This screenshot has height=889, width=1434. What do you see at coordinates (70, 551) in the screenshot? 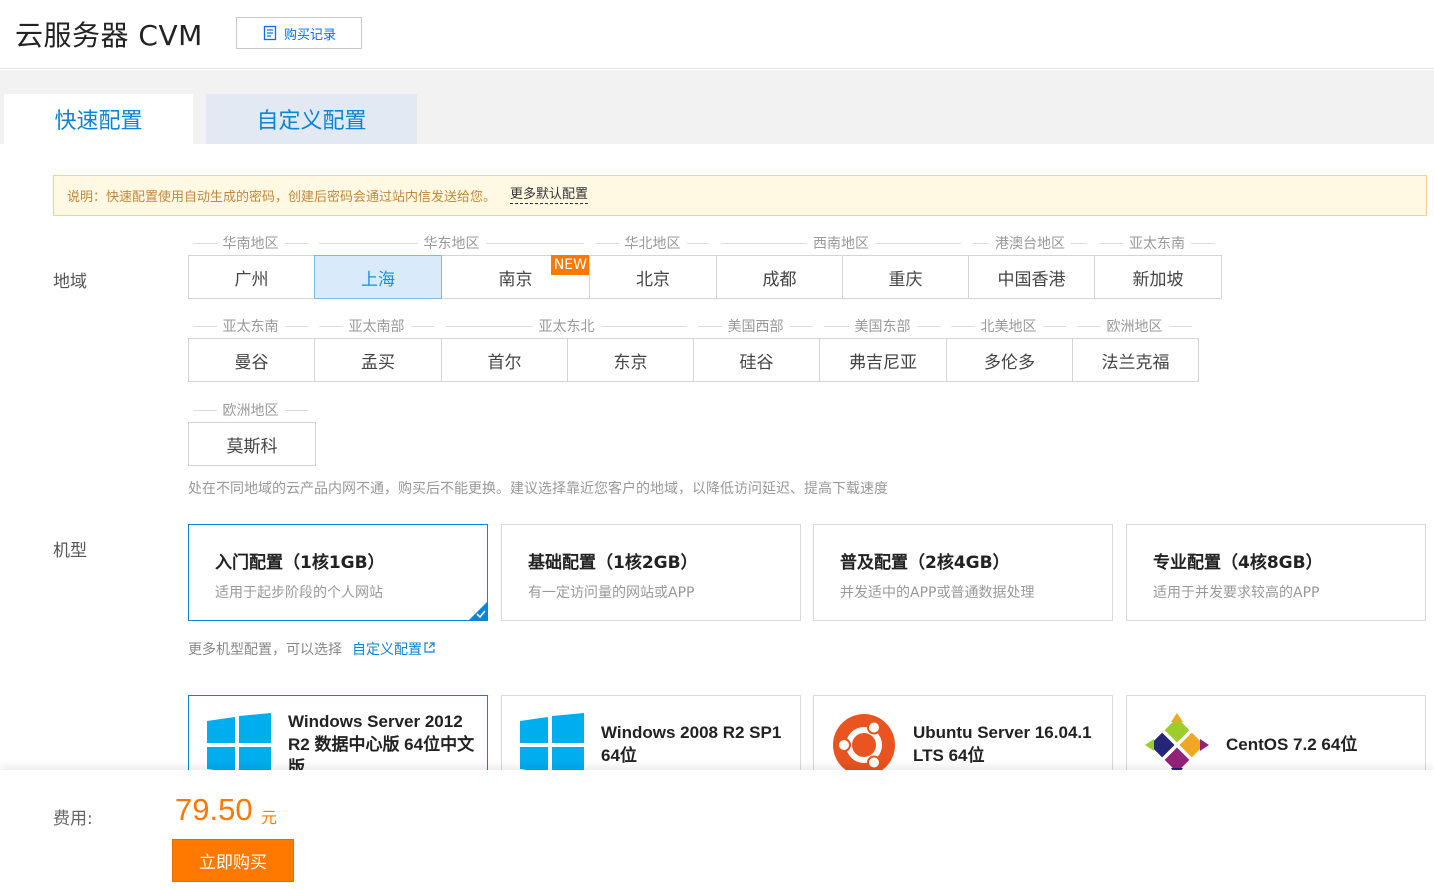
I see `instance-type-label: 机型` at bounding box center [70, 551].